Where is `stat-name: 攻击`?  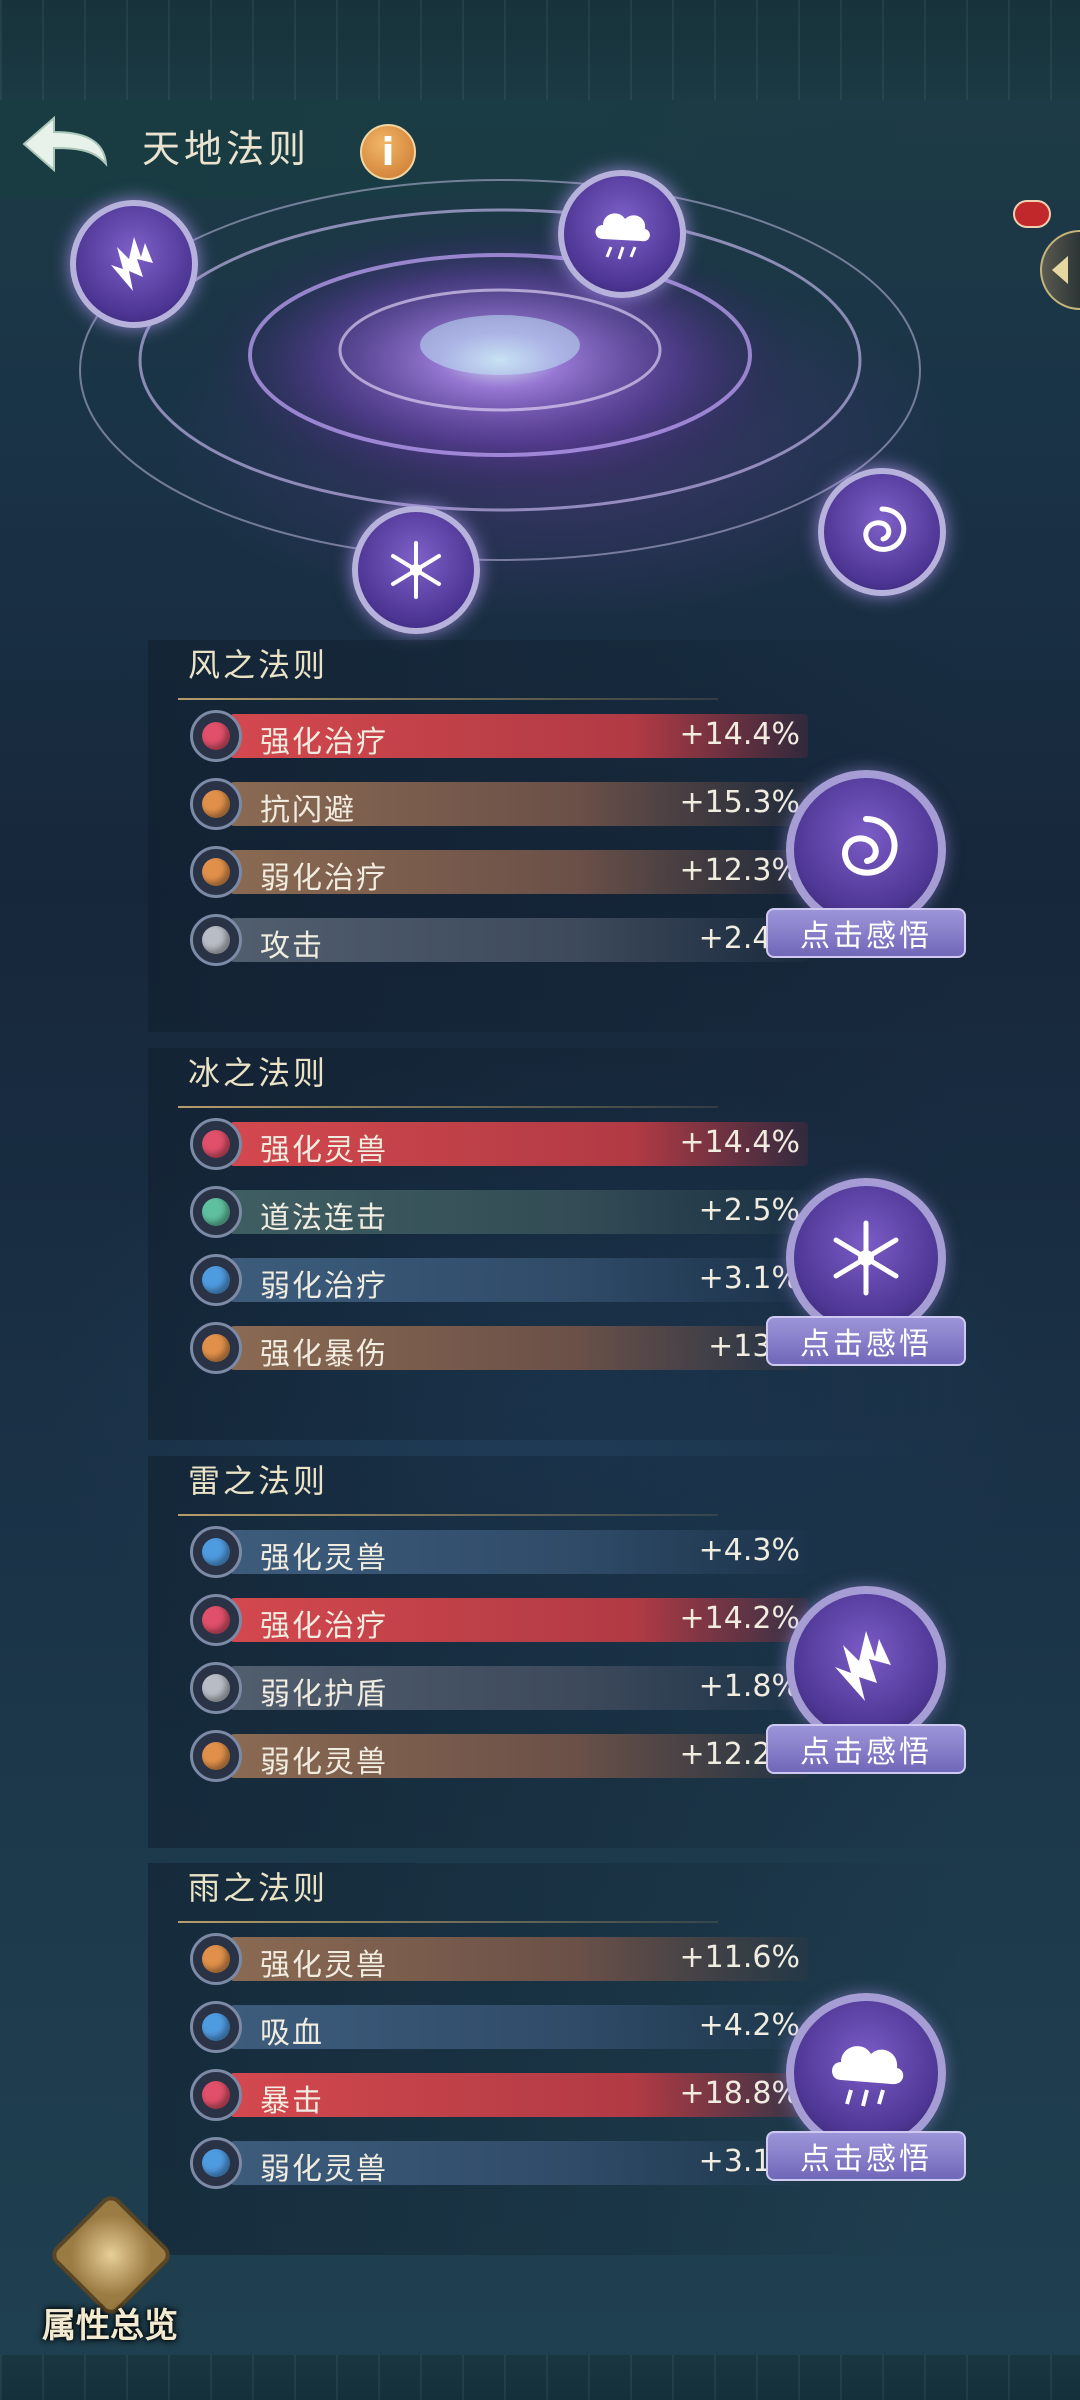 stat-name: 攻击 is located at coordinates (292, 946).